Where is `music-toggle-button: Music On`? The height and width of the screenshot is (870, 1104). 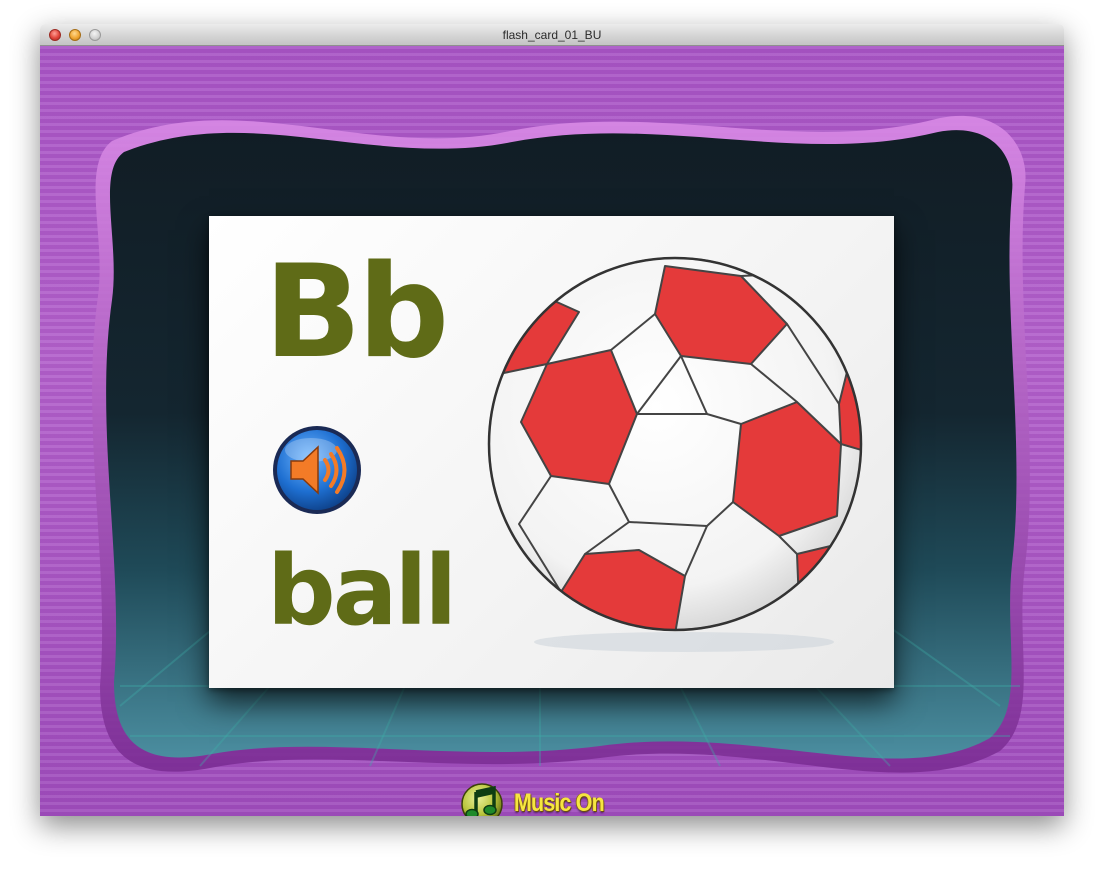 music-toggle-button: Music On is located at coordinates (538, 799).